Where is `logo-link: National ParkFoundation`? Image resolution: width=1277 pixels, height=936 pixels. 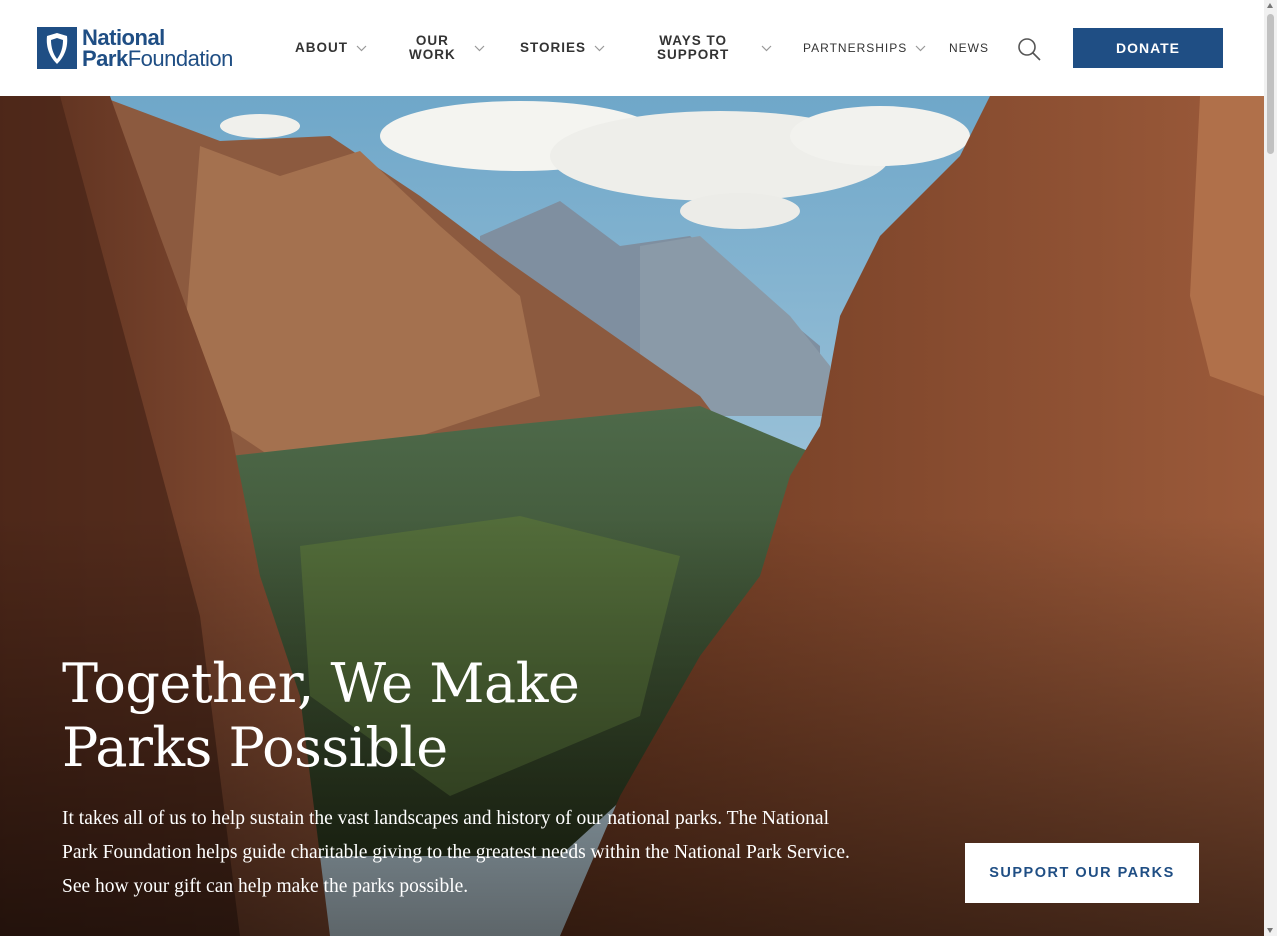 logo-link: National ParkFoundation is located at coordinates (135, 48).